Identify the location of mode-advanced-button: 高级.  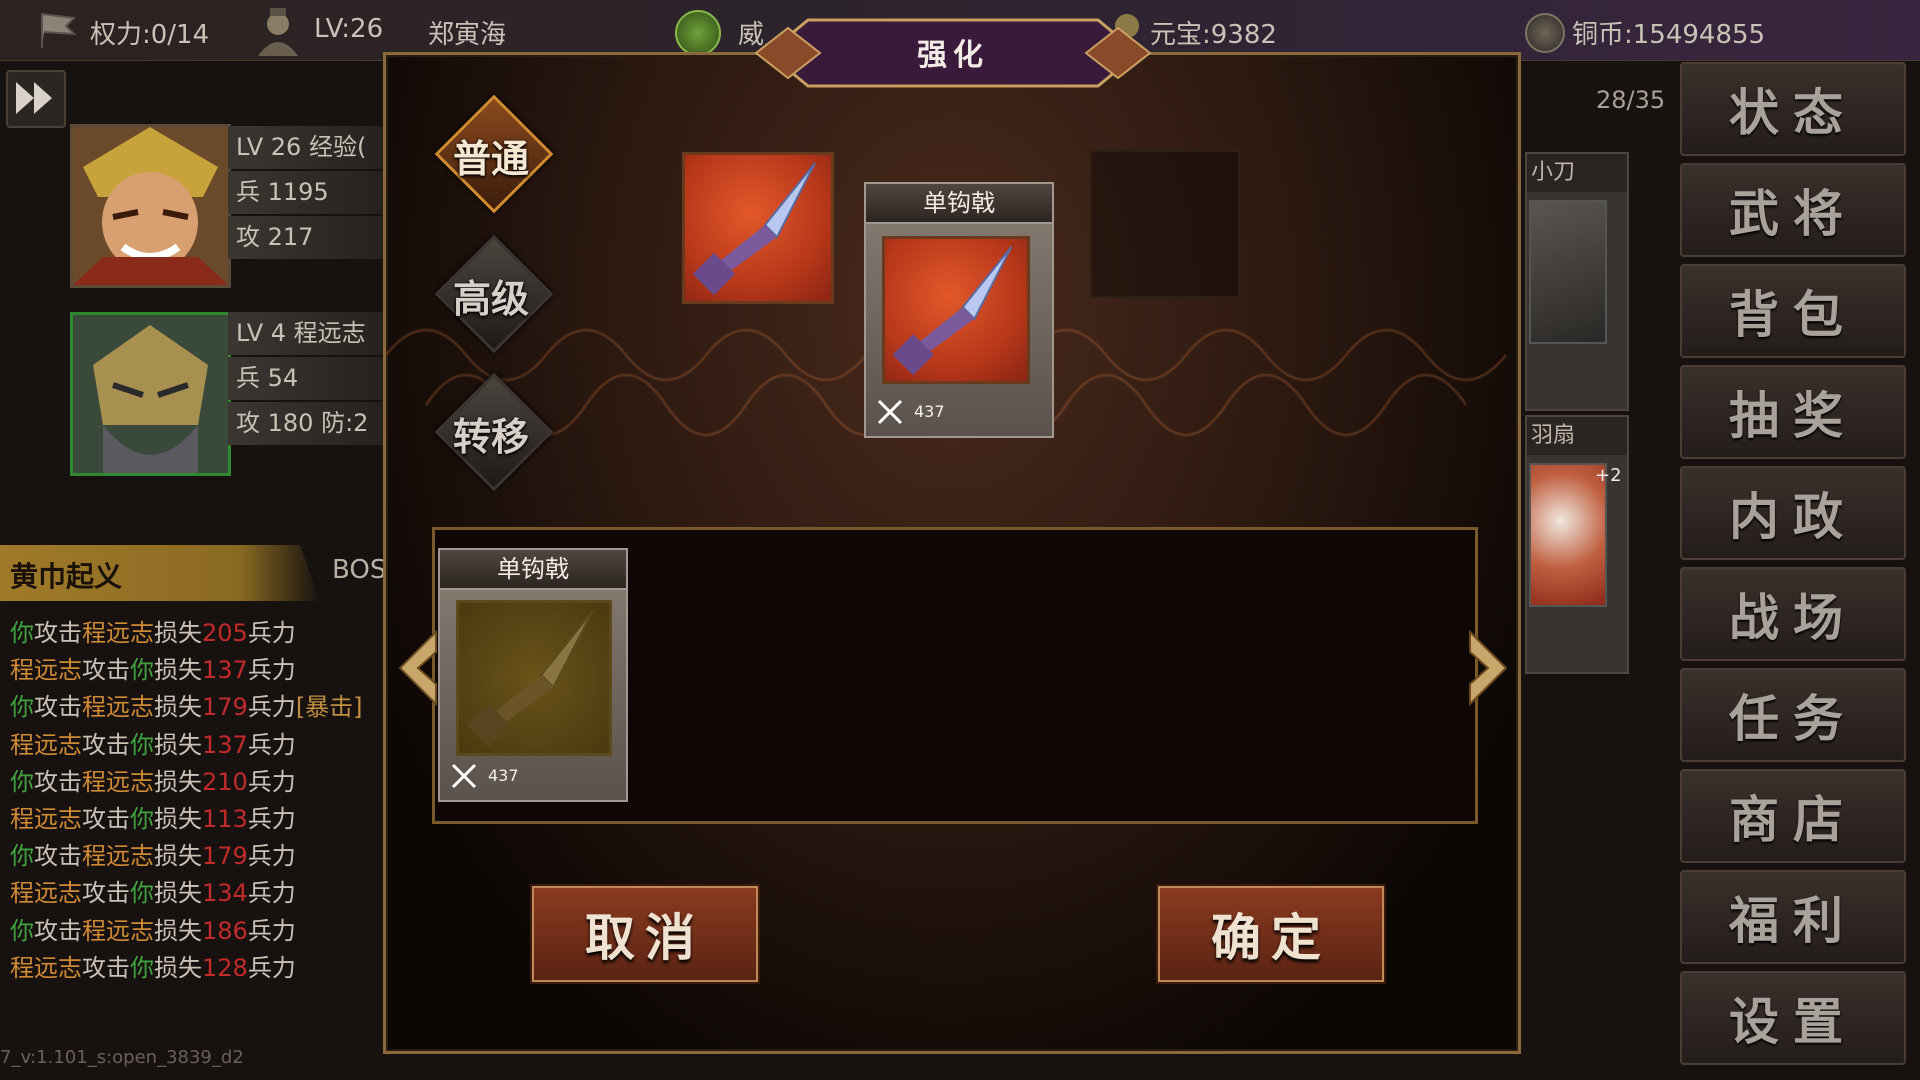
(494, 294).